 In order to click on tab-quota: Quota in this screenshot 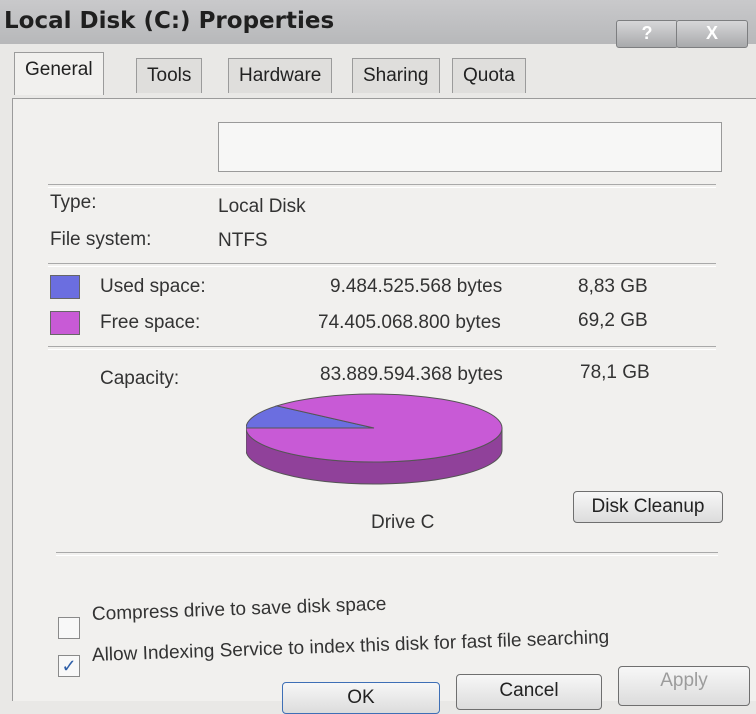, I will do `click(489, 75)`.